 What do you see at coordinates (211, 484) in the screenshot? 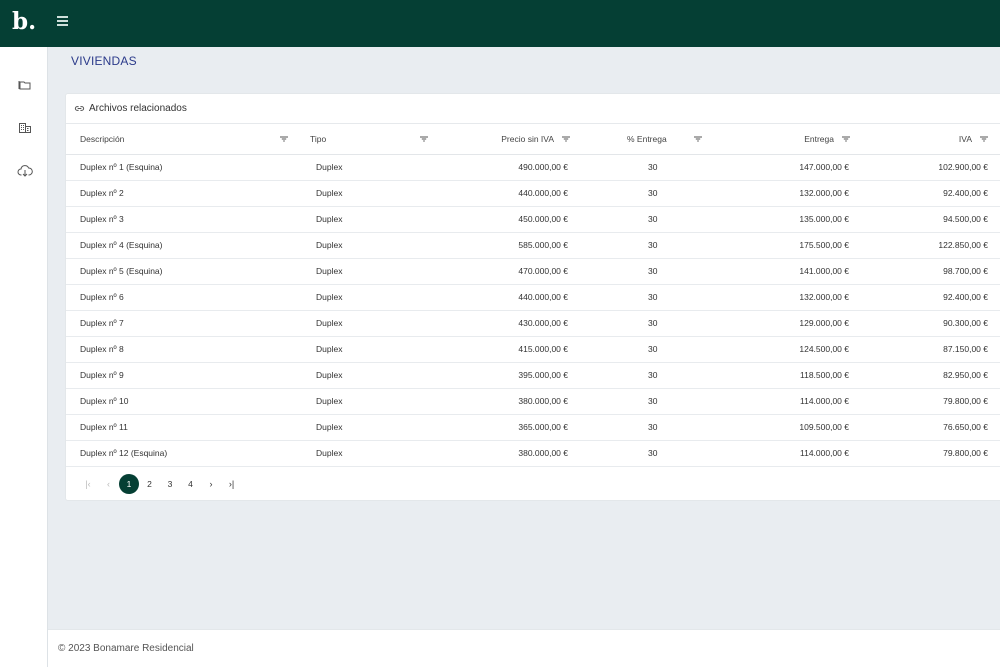
I see `next-page-button: ›` at bounding box center [211, 484].